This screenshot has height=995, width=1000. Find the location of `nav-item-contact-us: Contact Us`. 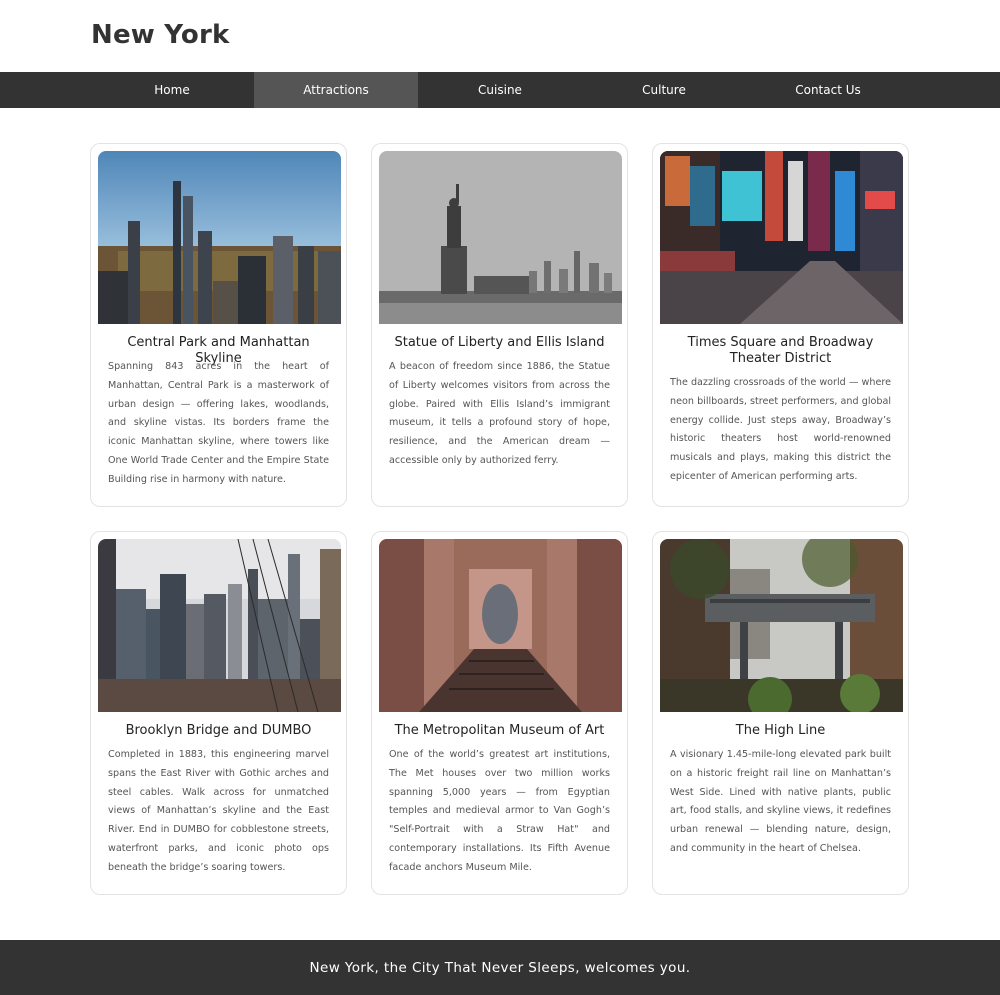

nav-item-contact-us: Contact Us is located at coordinates (828, 90).